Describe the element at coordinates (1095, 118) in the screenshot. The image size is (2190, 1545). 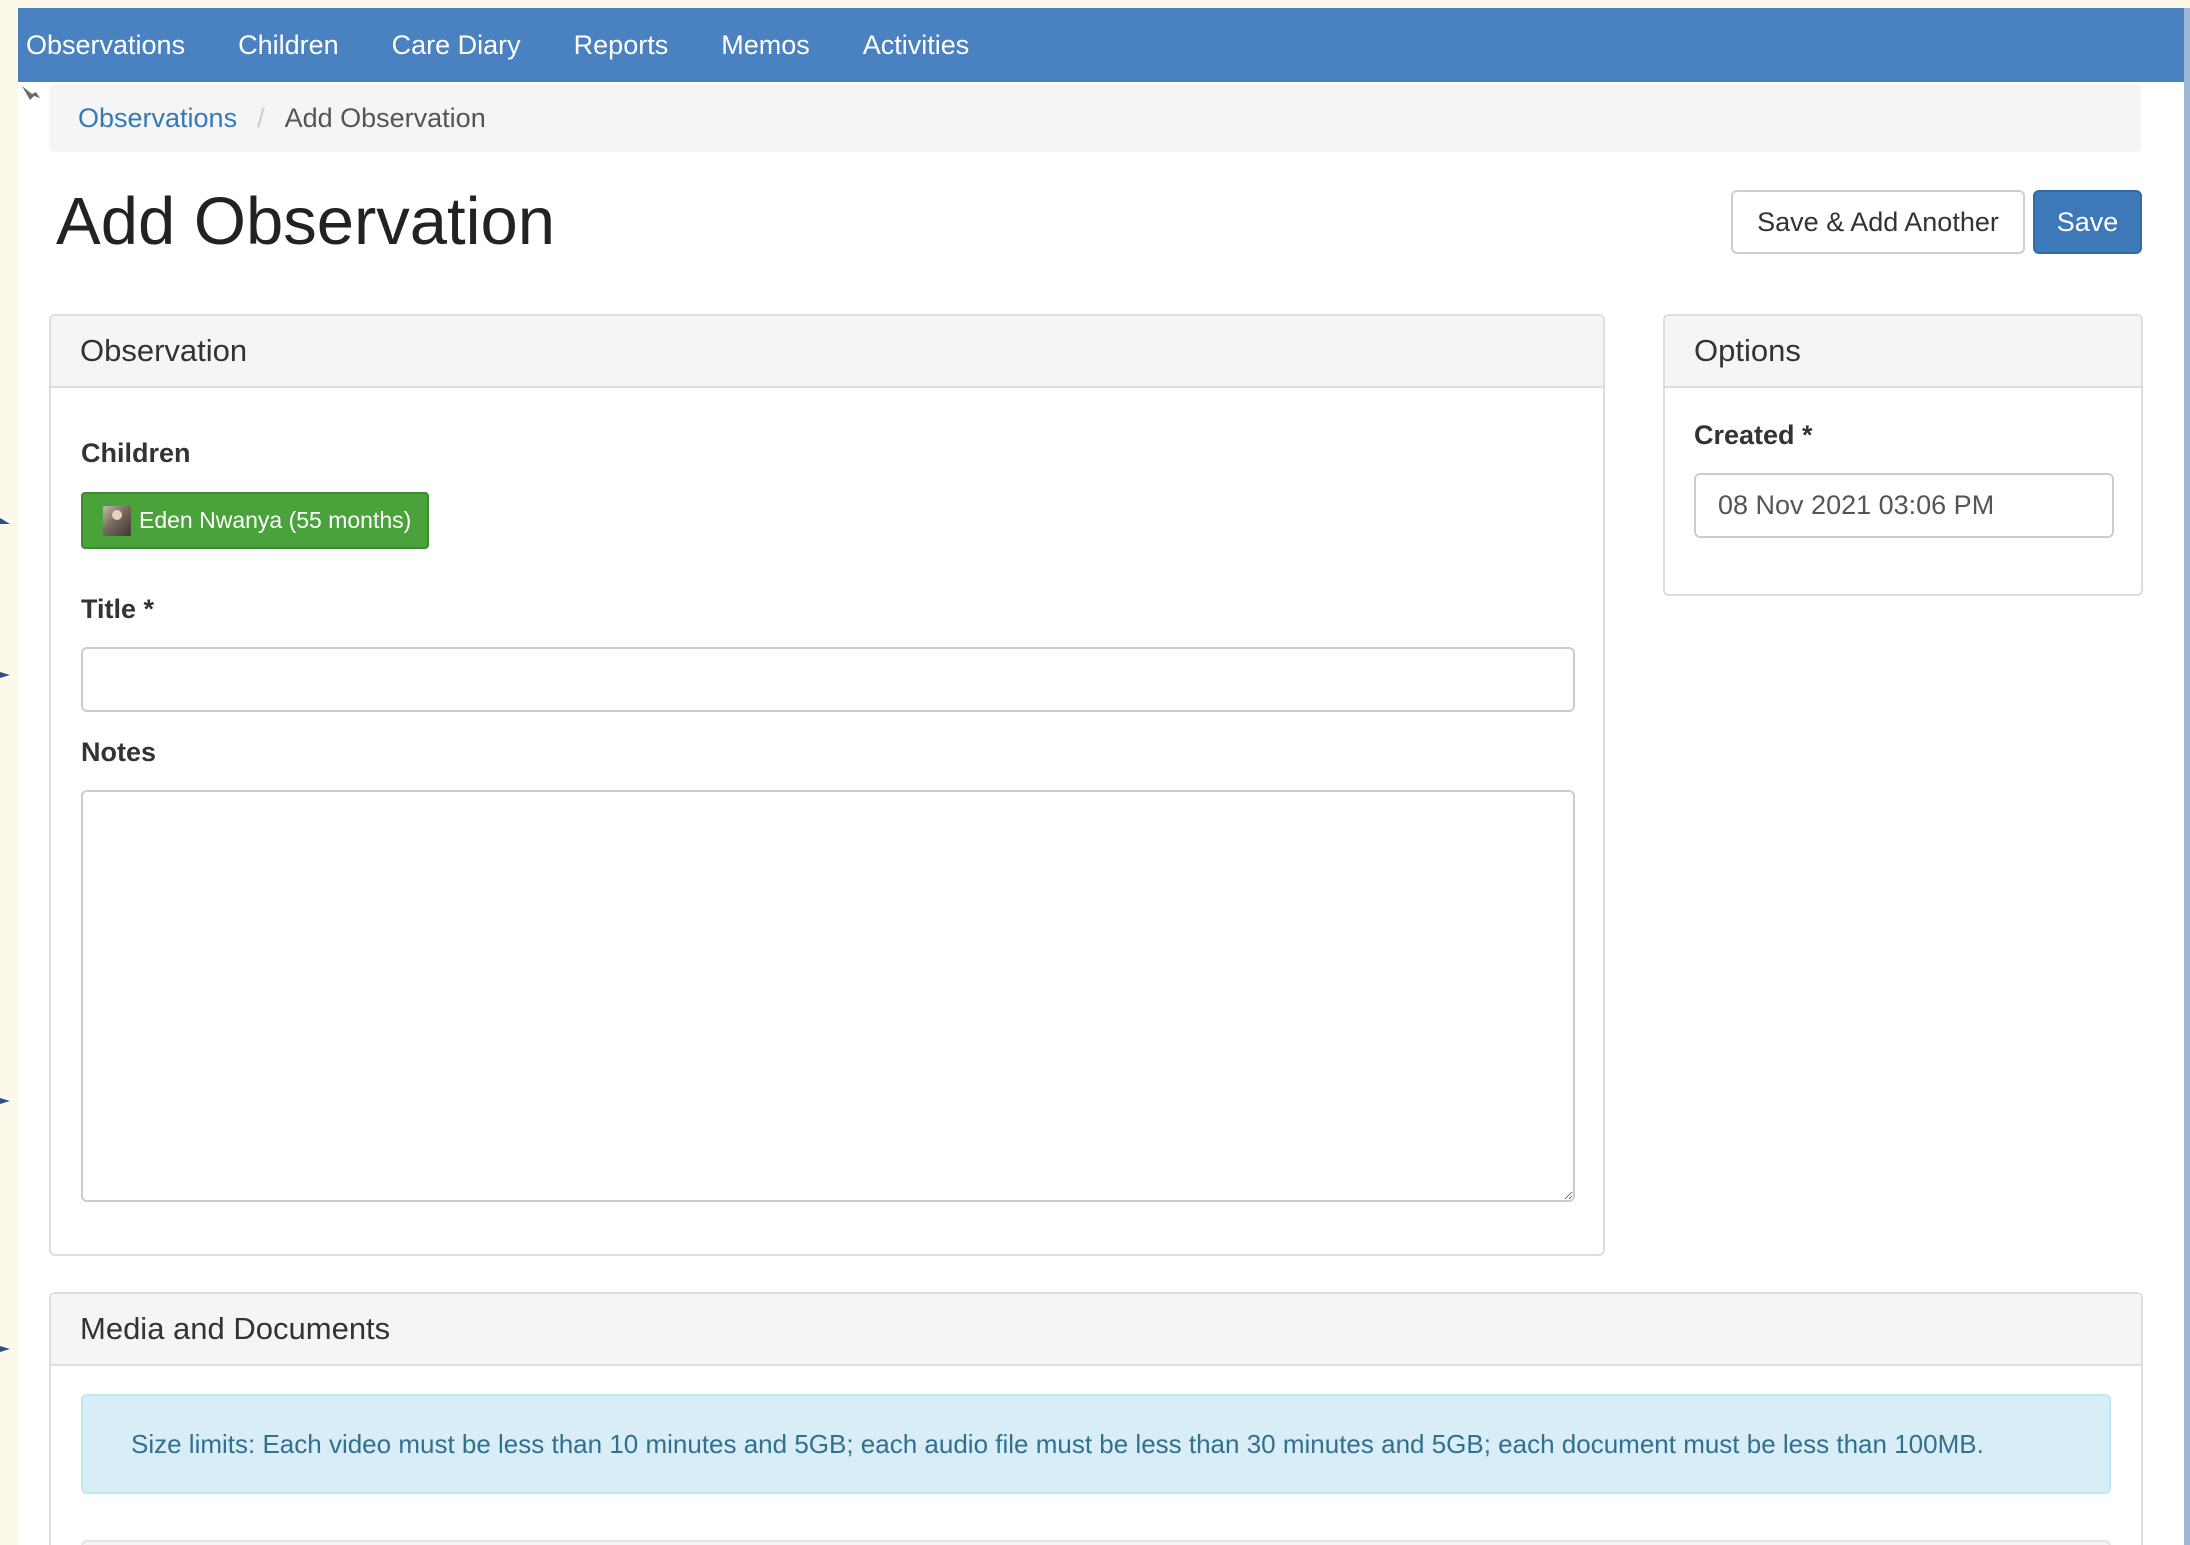
I see `breadcrumb: Observations / Add Observation` at that location.